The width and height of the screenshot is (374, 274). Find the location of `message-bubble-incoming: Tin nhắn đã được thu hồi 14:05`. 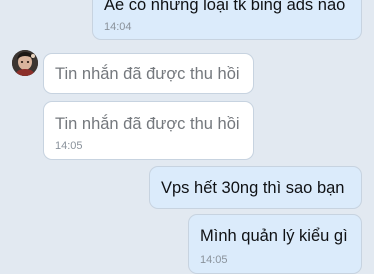

message-bubble-incoming: Tin nhắn đã được thu hồi 14:05 is located at coordinates (148, 130).